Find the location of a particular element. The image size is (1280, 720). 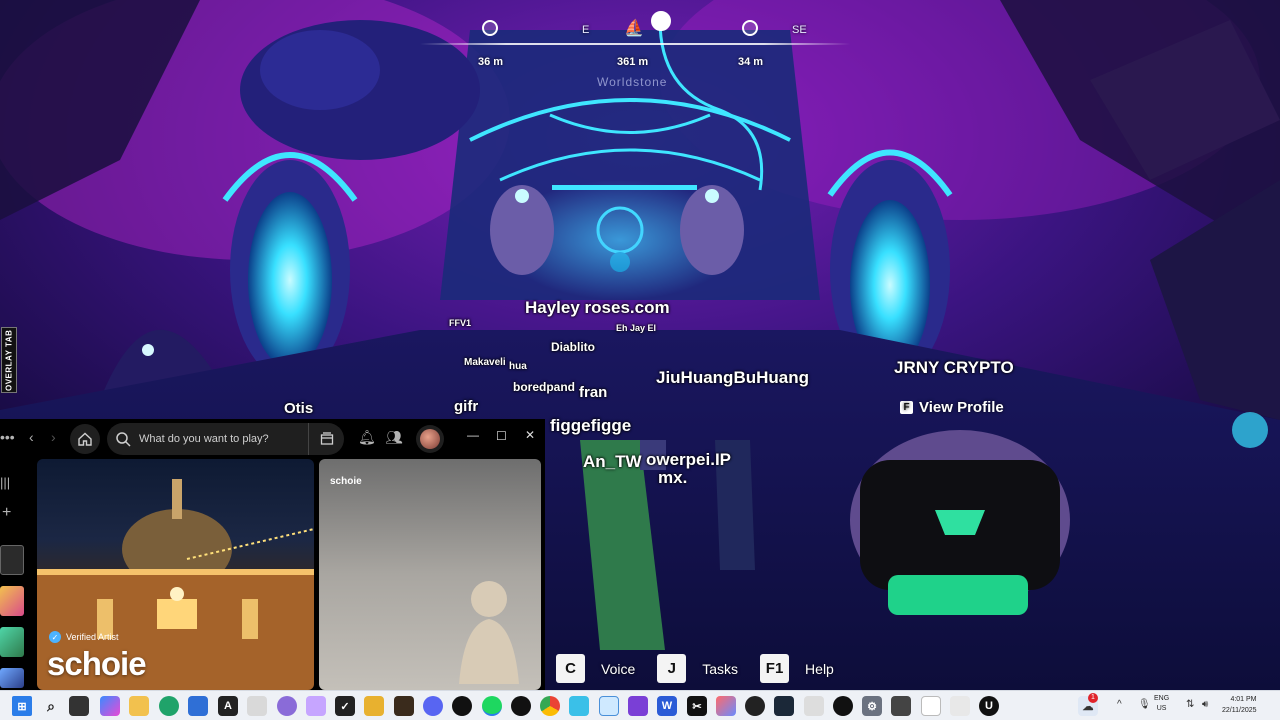

app-ring-icon is located at coordinates (462, 706).